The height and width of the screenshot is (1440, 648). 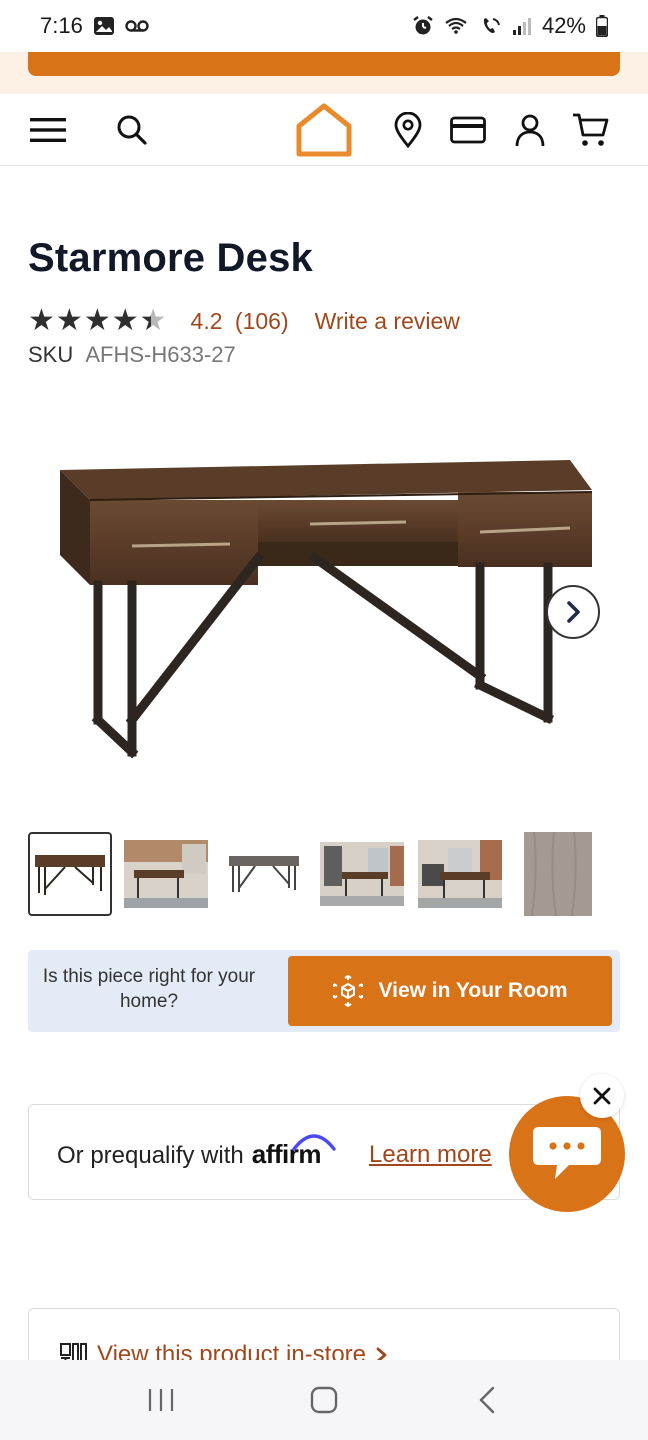 I want to click on home-logo-icon, so click(x=324, y=130).